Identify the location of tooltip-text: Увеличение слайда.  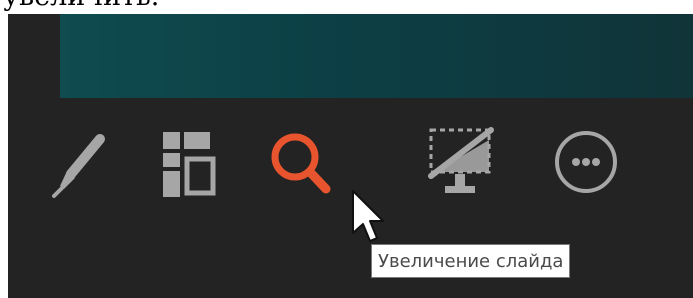
(471, 261).